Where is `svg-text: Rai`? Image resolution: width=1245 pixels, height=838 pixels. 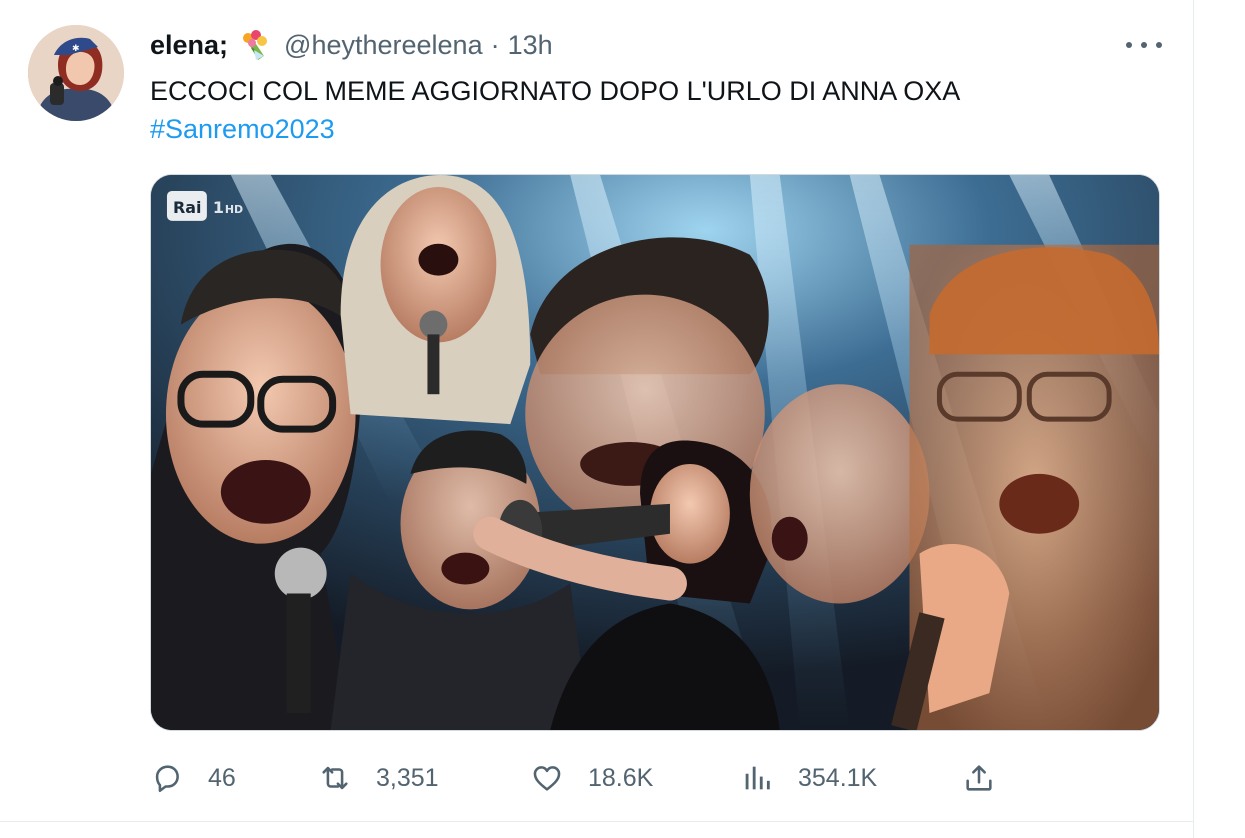
svg-text: Rai is located at coordinates (187, 207).